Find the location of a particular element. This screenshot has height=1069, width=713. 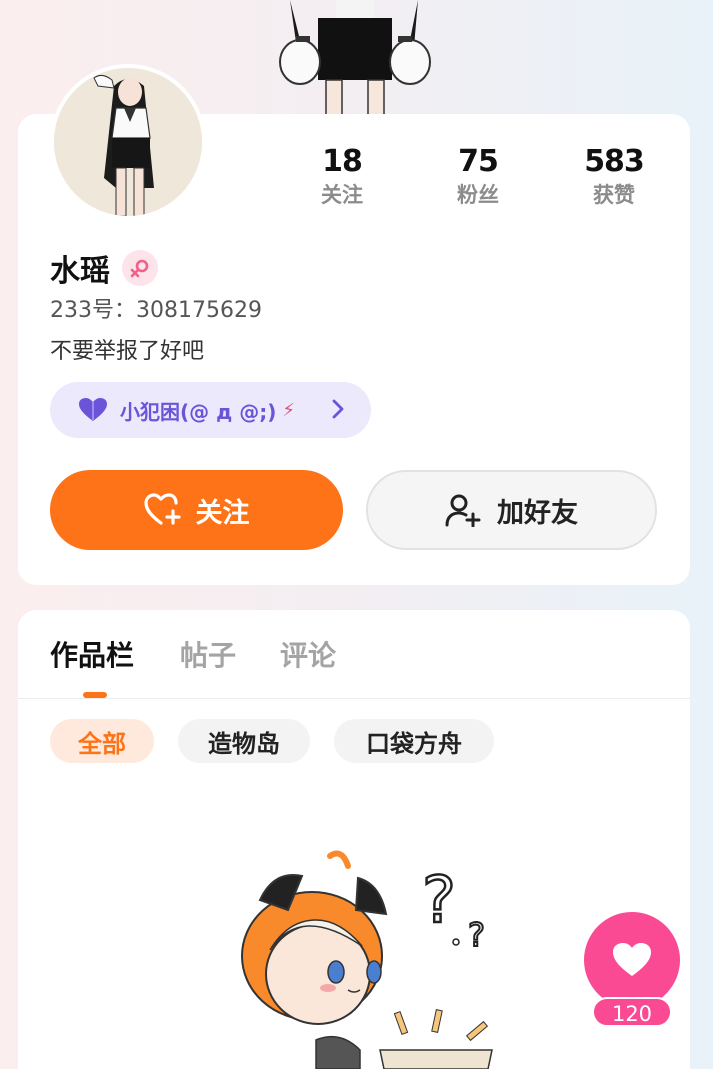

status-tag: 小犯困(@ д @;) ⚡ is located at coordinates (210, 410).